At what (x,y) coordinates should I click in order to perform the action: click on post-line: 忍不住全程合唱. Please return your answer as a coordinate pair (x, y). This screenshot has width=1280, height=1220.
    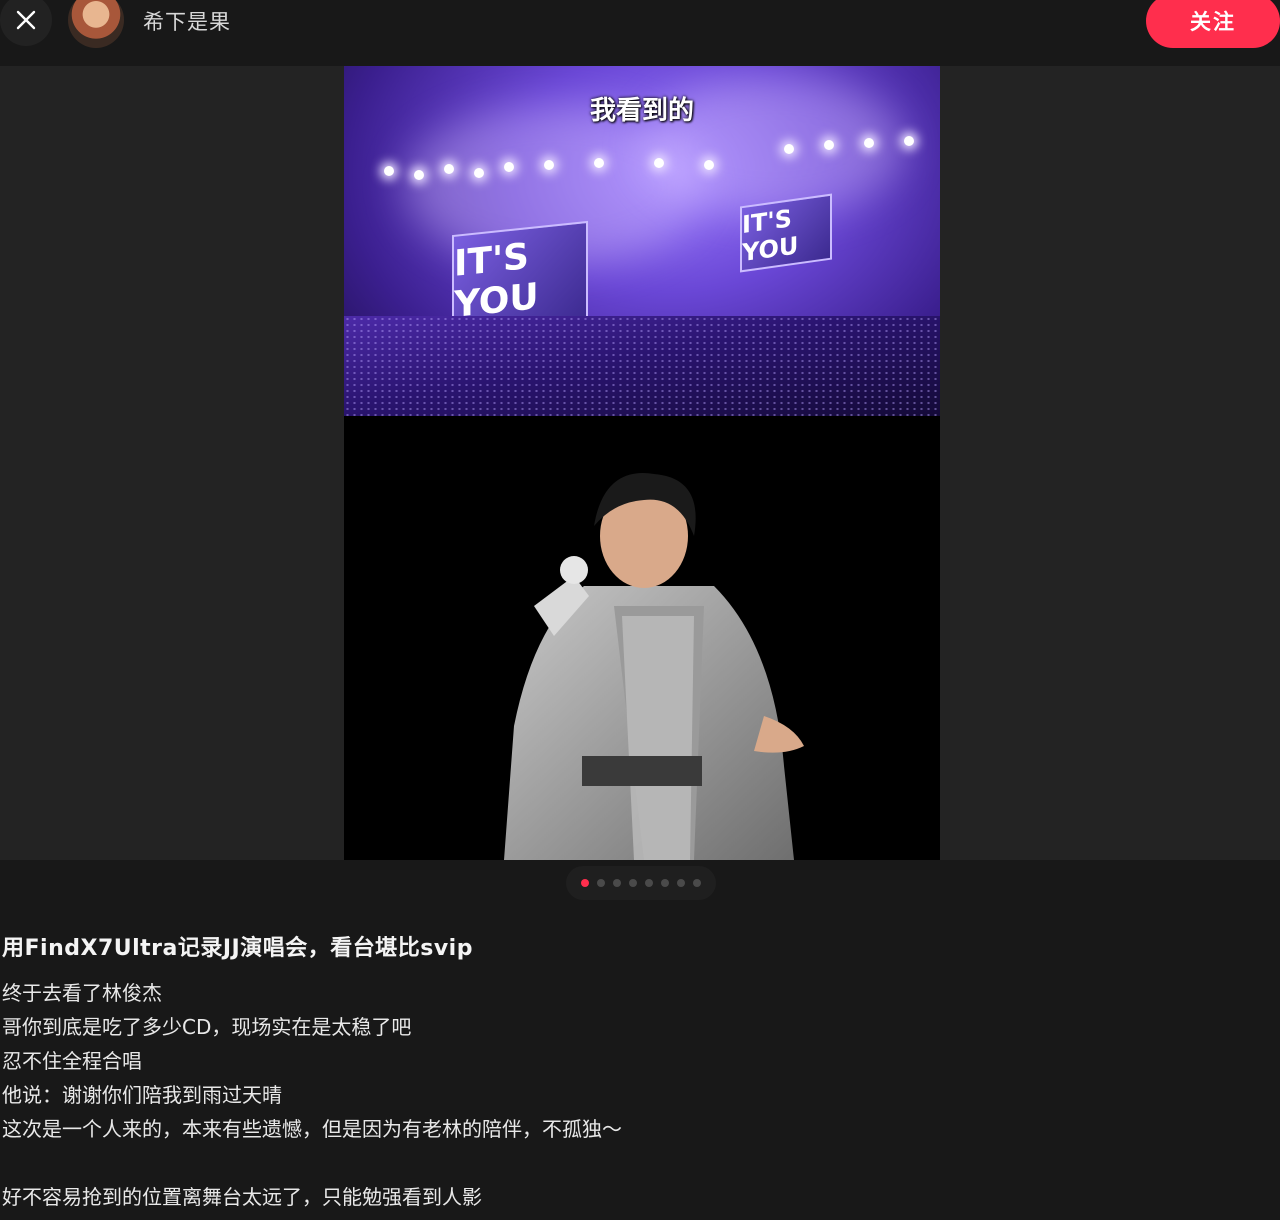
    Looking at the image, I should click on (72, 1061).